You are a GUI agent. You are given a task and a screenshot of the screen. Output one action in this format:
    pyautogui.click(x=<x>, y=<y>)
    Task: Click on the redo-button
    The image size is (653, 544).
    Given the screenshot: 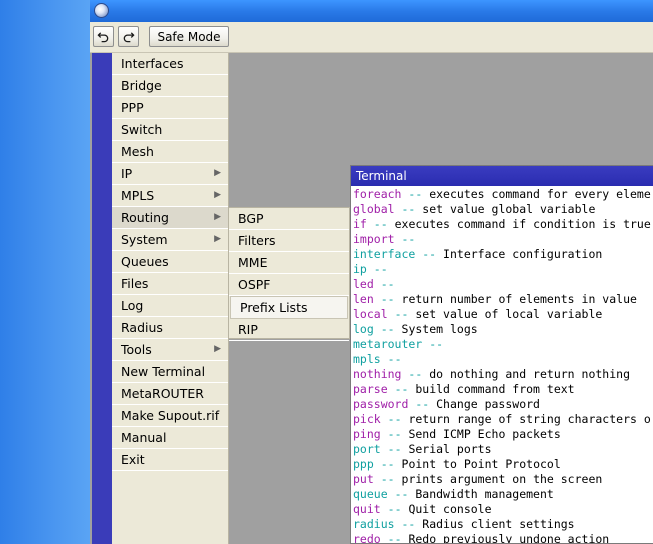 What is the action you would take?
    pyautogui.click(x=128, y=36)
    